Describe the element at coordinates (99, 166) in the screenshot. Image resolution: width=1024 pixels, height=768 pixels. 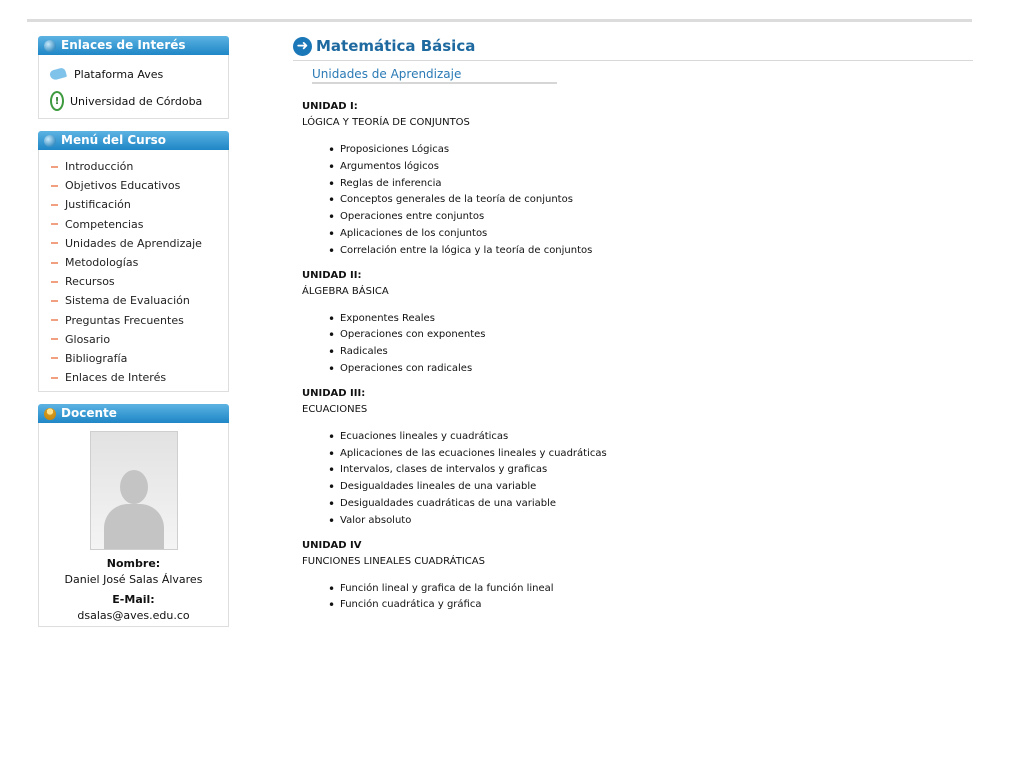
I see `menu-item-label: Introducción` at that location.